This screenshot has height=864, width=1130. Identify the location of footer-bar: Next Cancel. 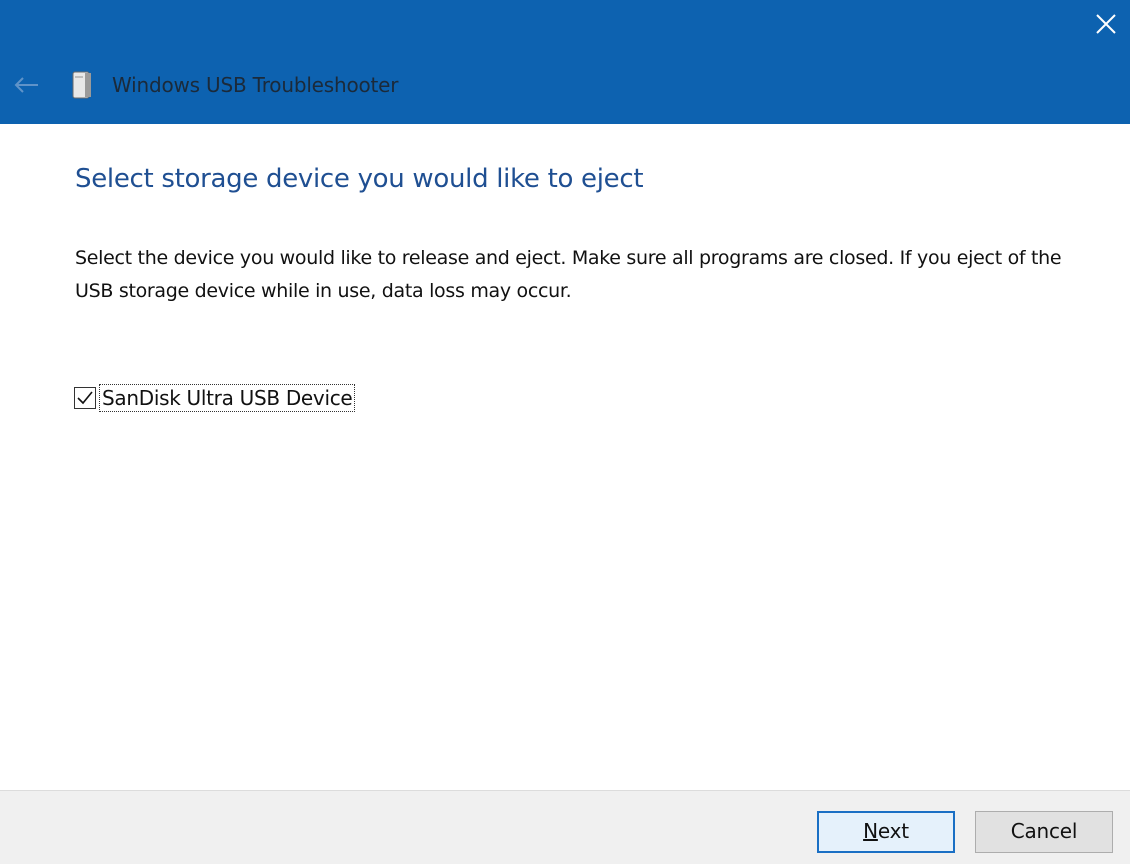
(565, 827).